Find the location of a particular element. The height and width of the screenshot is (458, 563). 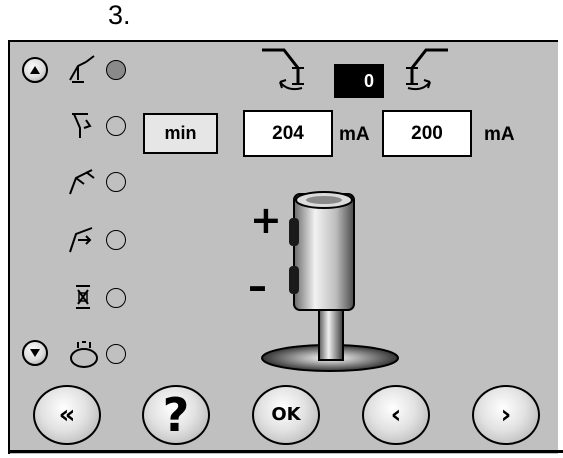

step-number: 3. is located at coordinates (119, 15).